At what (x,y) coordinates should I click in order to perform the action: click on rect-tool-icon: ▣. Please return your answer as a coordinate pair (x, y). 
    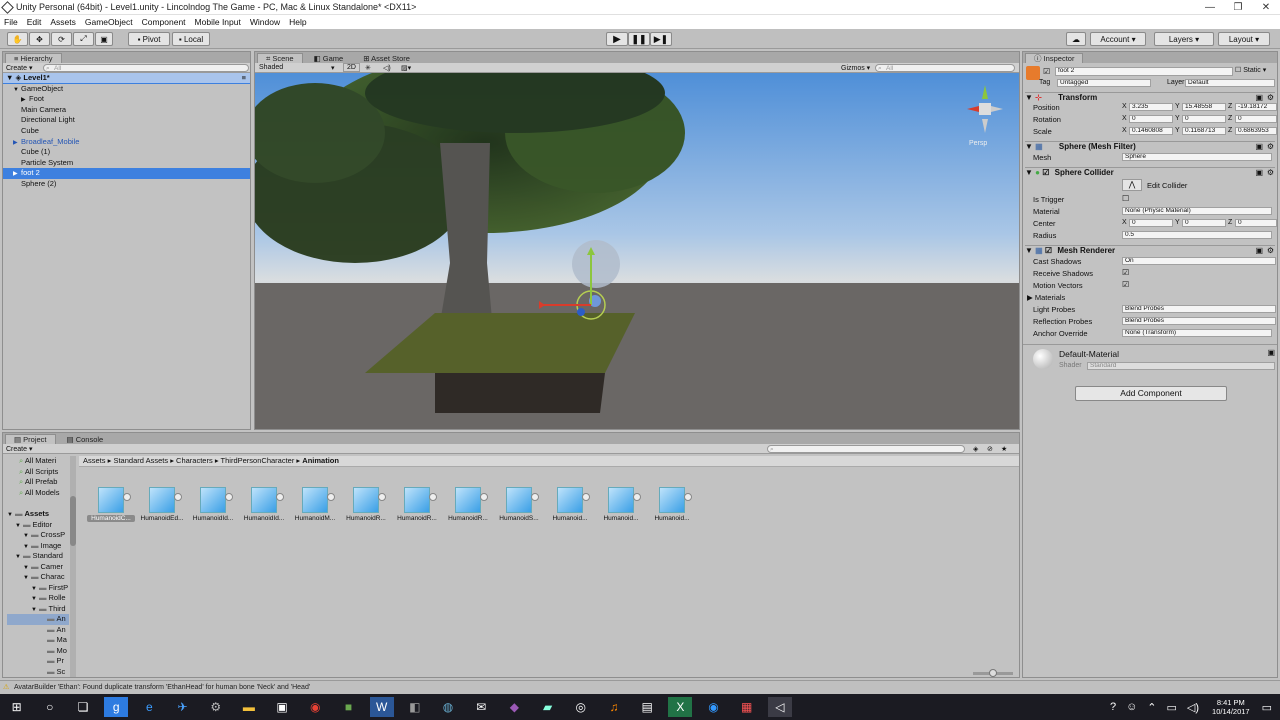
    Looking at the image, I should click on (104, 39).